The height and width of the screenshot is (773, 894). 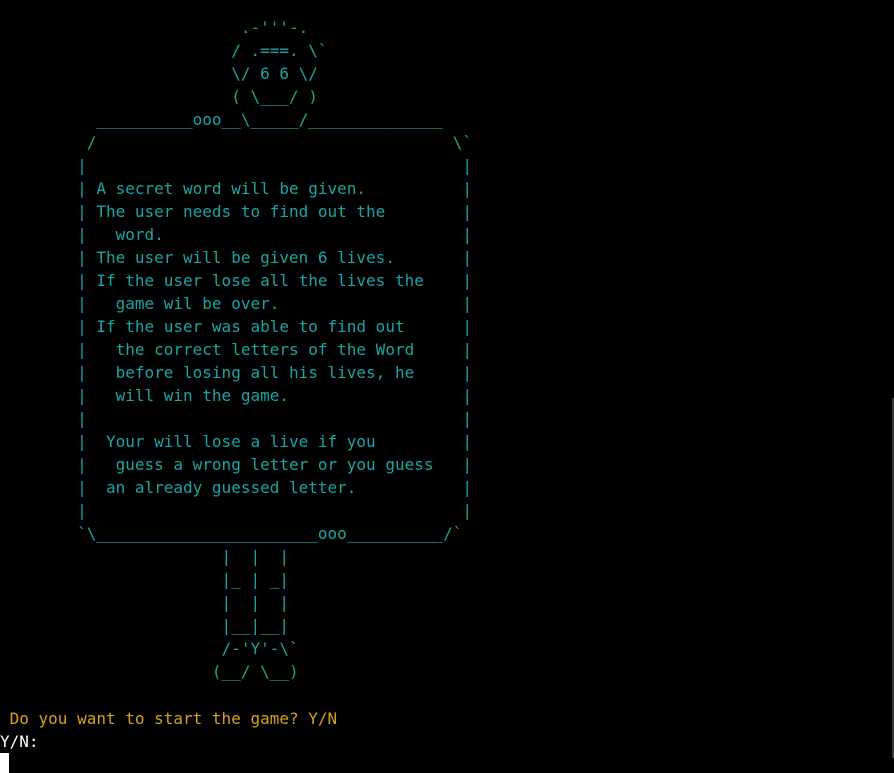 What do you see at coordinates (169, 718) in the screenshot?
I see `start-game-prompt: Do you want to start the game? Y/N` at bounding box center [169, 718].